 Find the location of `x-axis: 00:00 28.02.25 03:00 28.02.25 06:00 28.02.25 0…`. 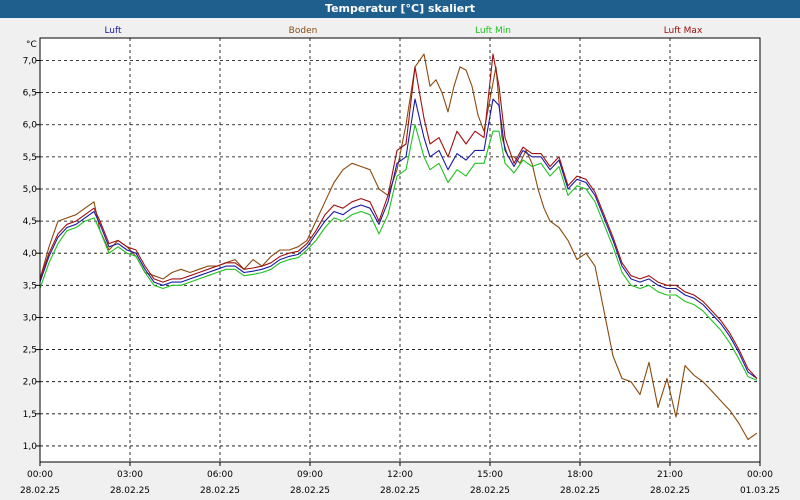

x-axis: 00:00 28.02.25 03:00 28.02.25 06:00 28.02.25 0… is located at coordinates (400, 479).